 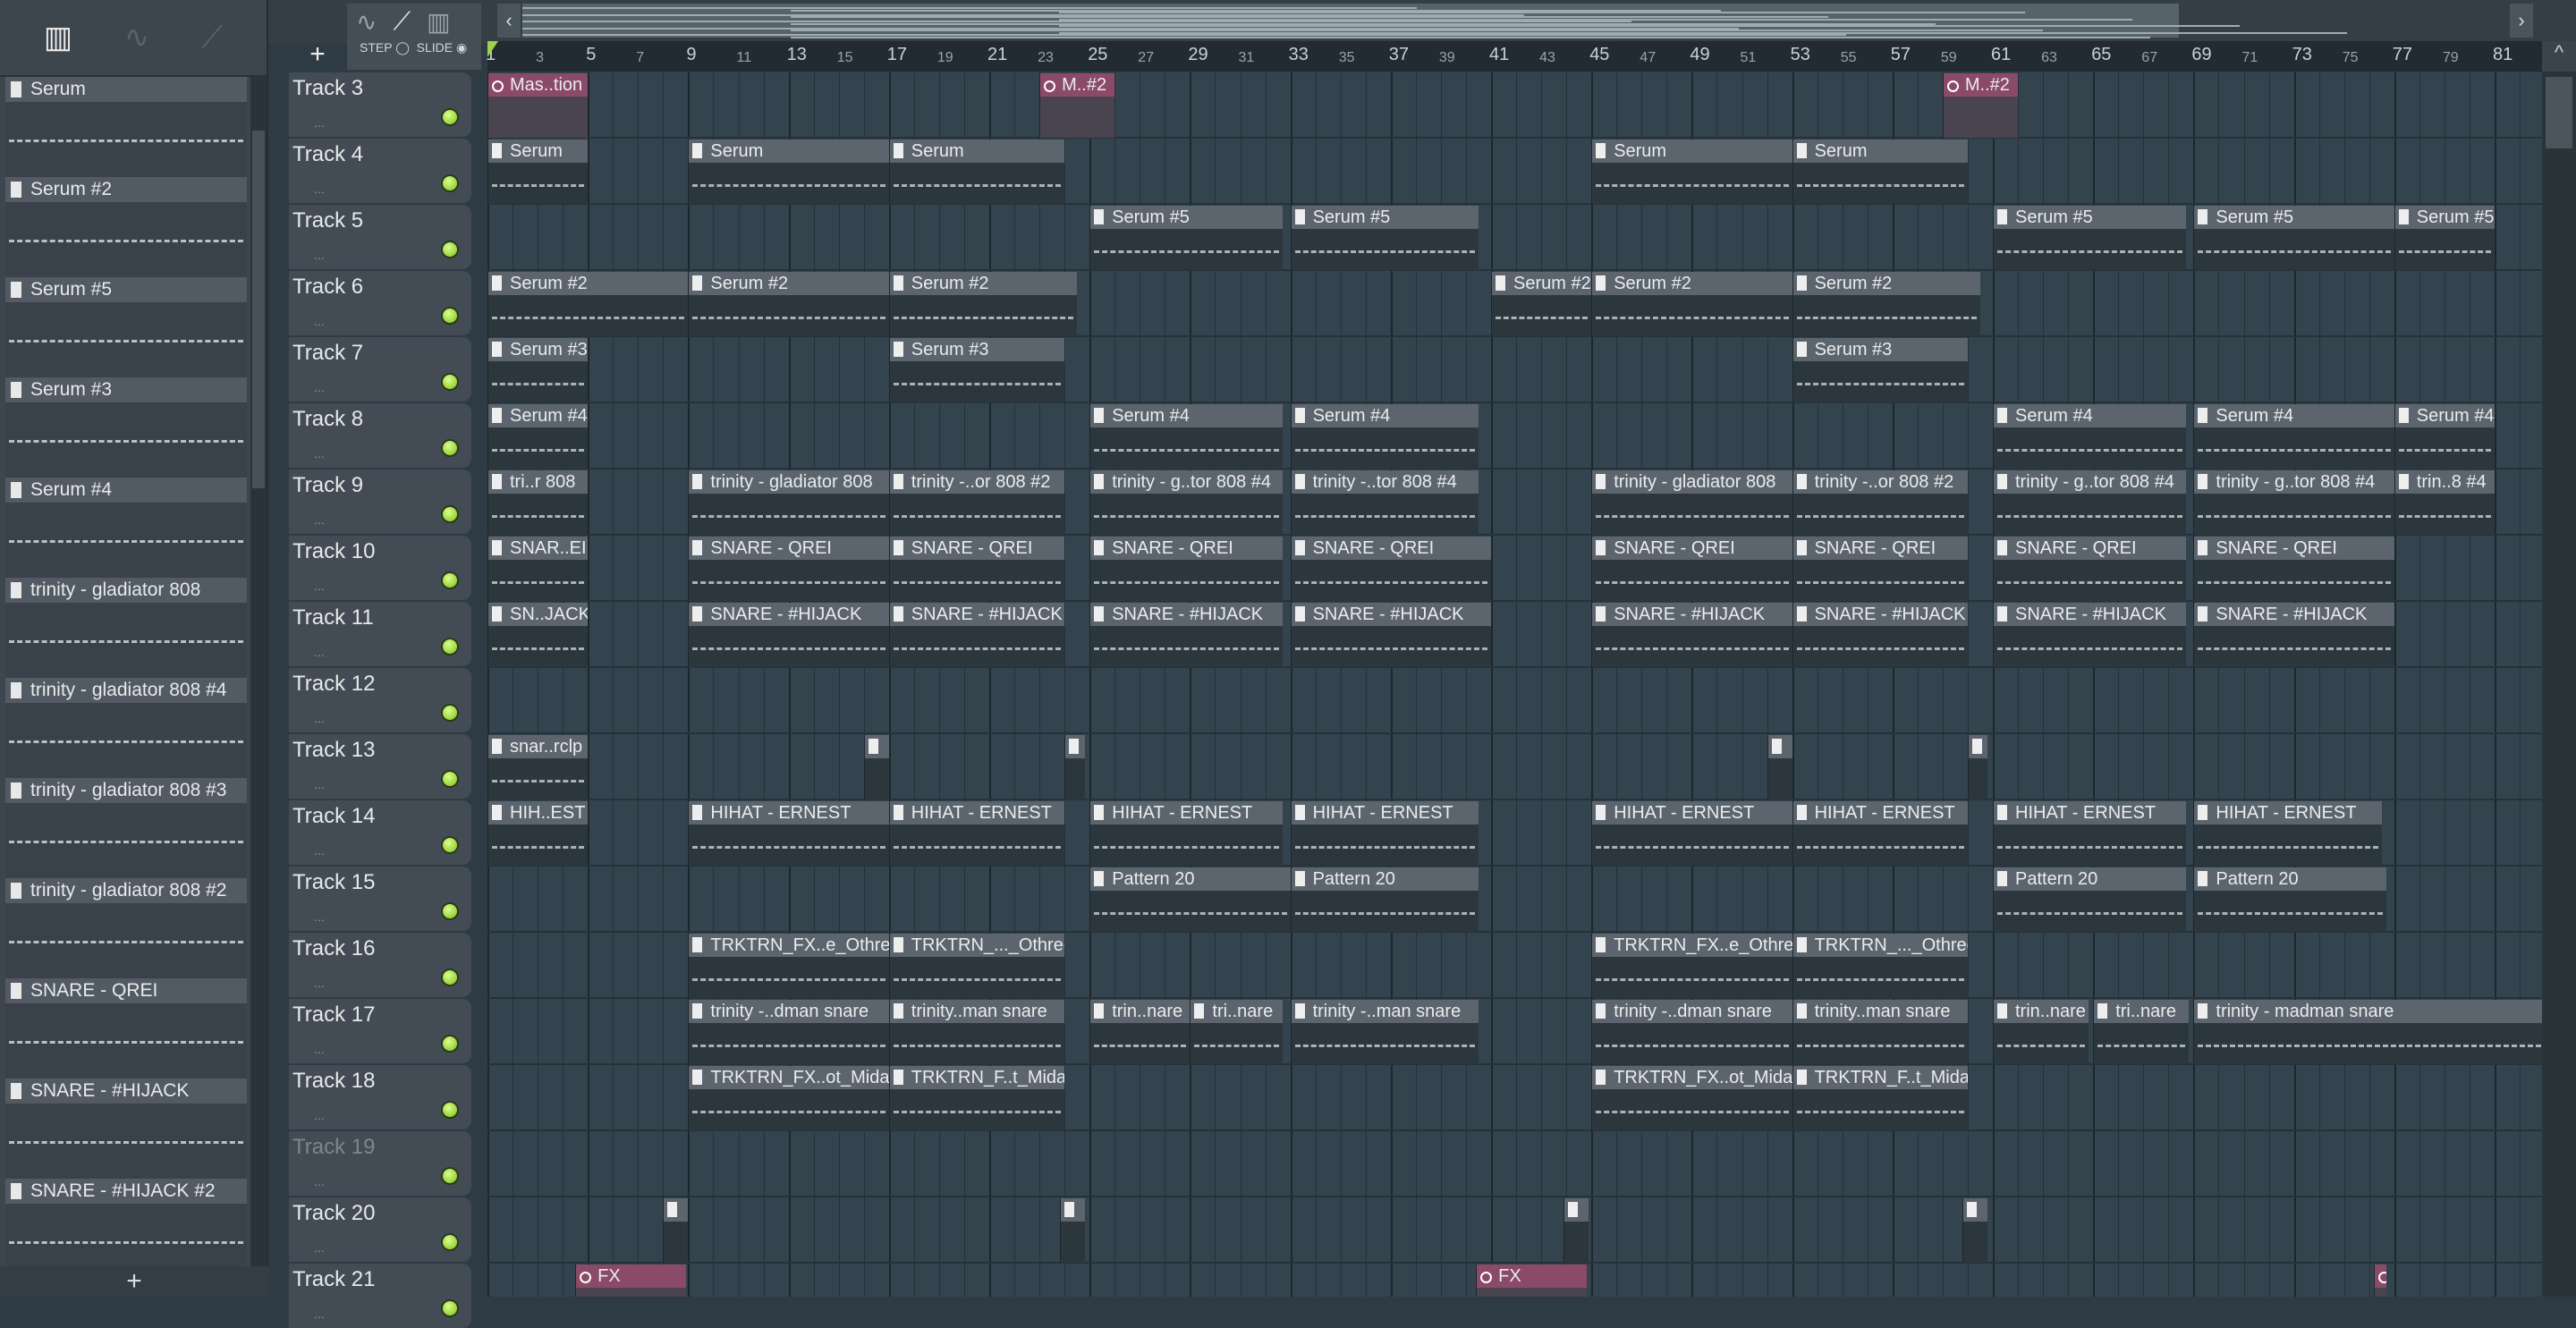 I want to click on pattern-clip: tri..r 808, so click(x=538, y=502).